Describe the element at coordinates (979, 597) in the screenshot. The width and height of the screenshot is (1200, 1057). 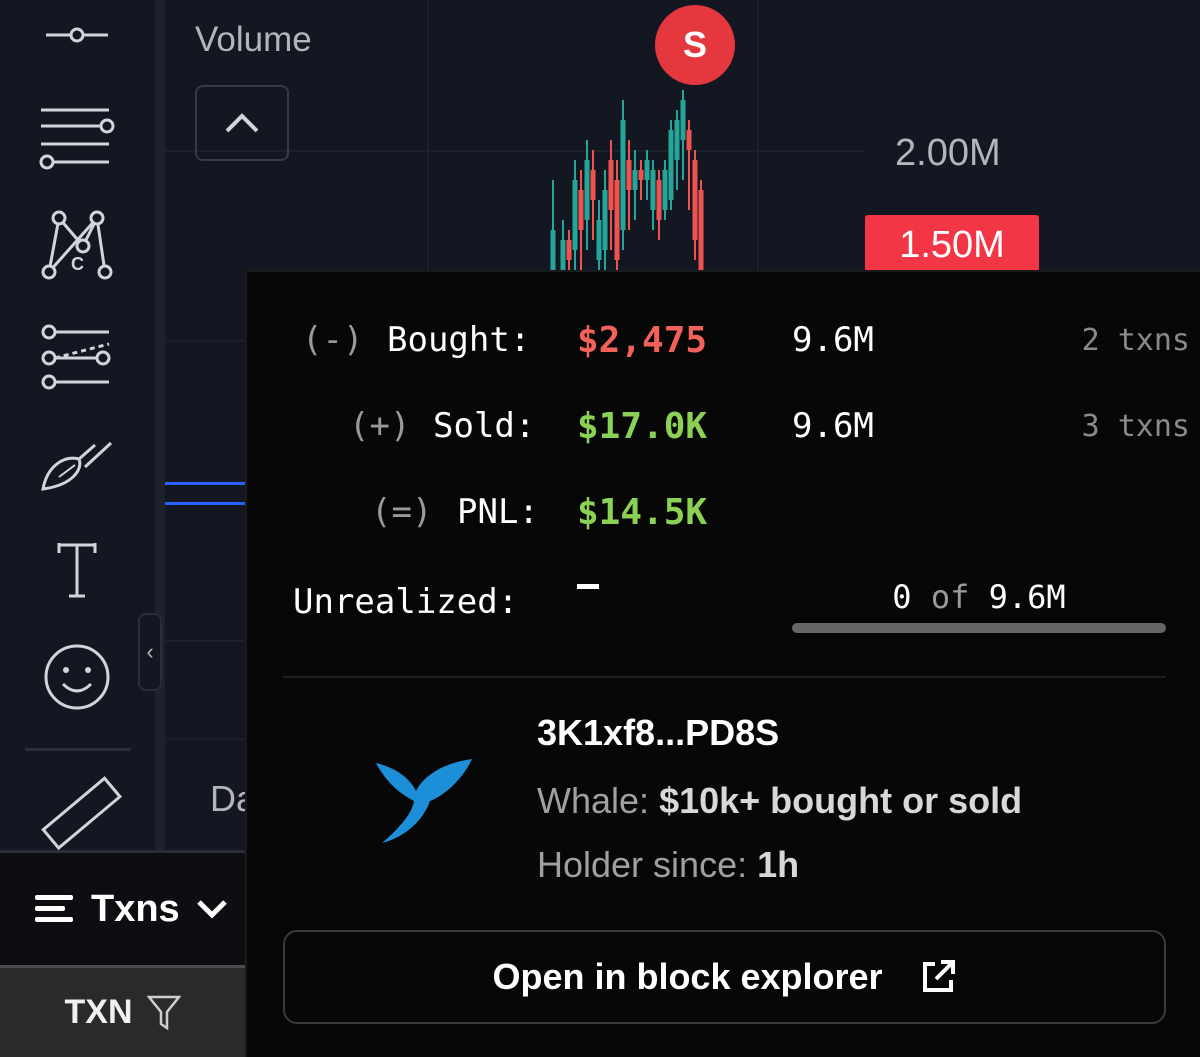
I see `holding-amount: 0 of 9.6M` at that location.